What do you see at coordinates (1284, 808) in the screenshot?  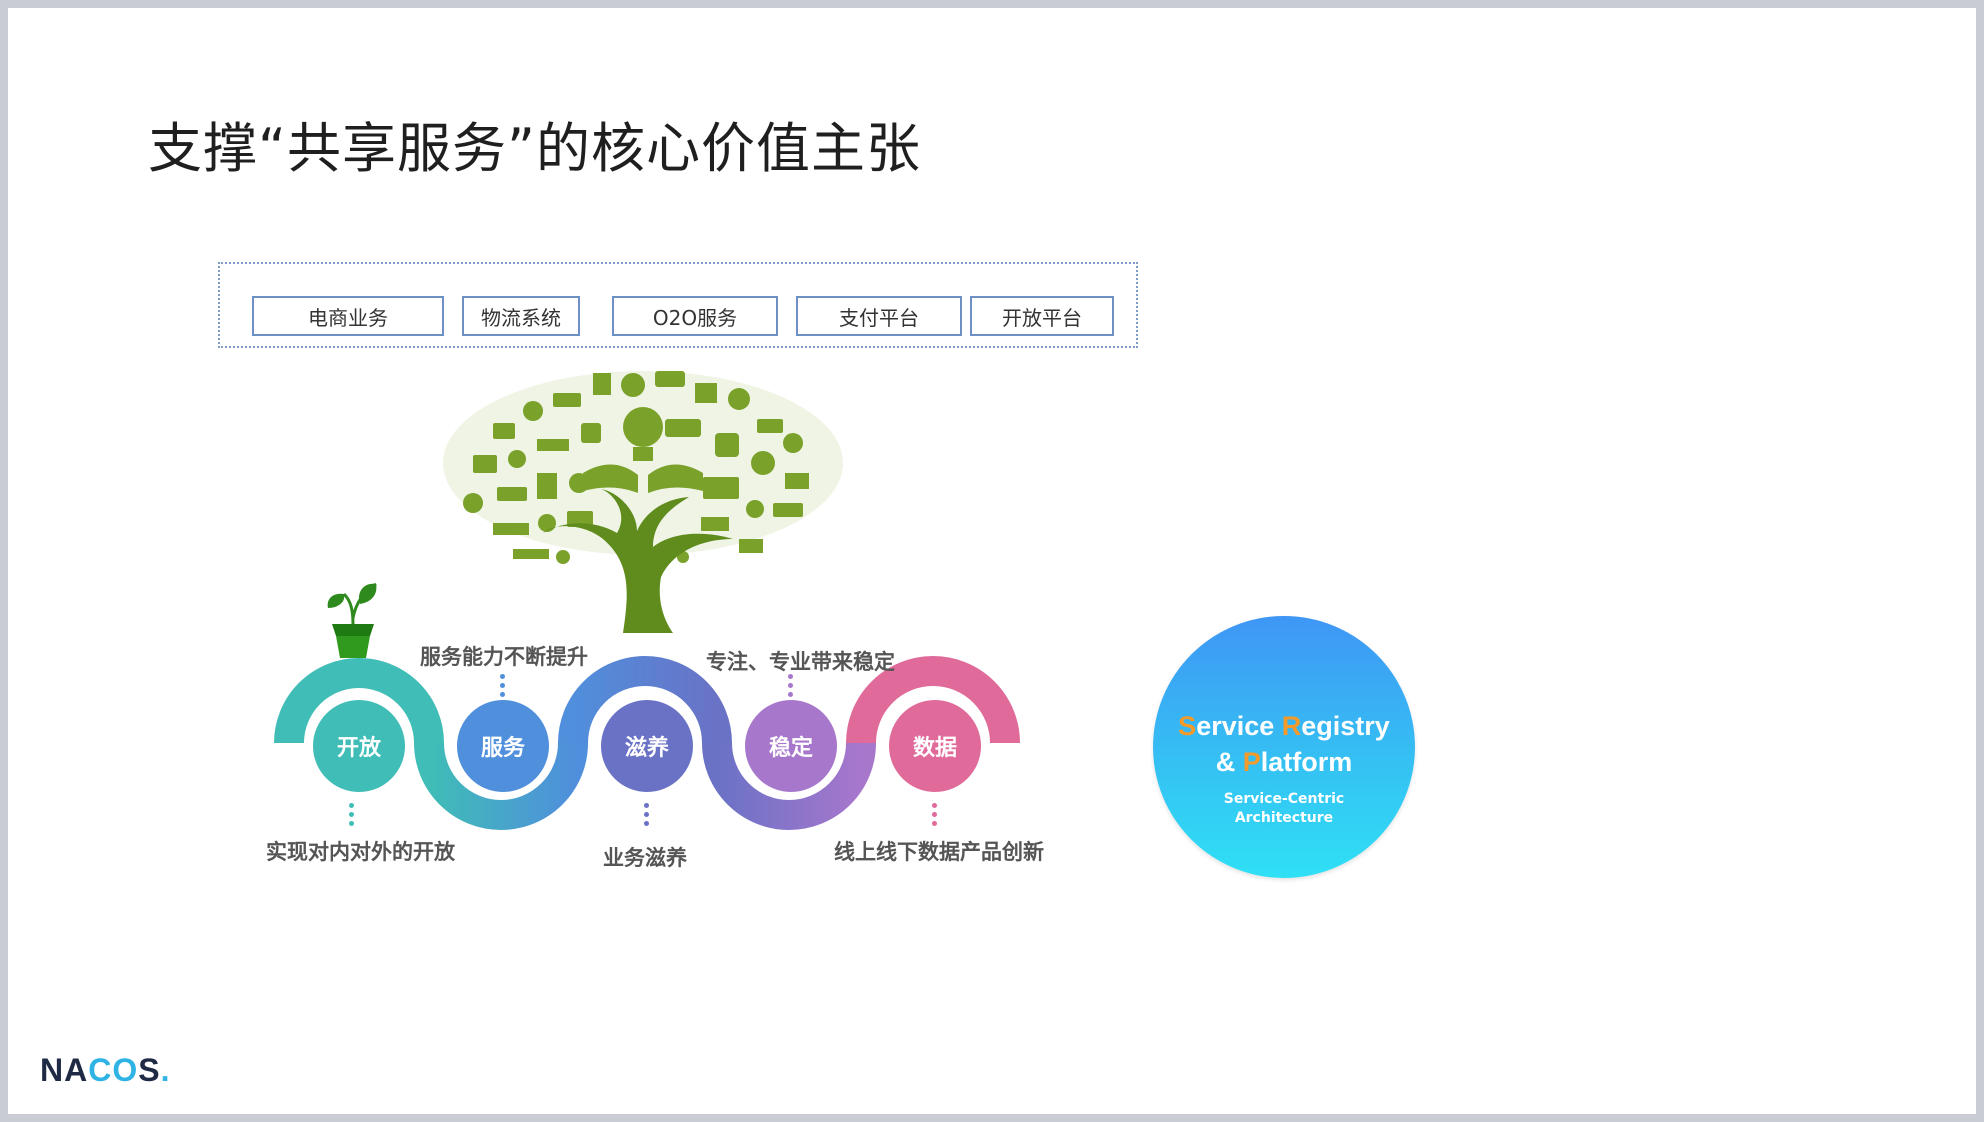 I see `badge-subtitle: Service-Centric Architecture` at bounding box center [1284, 808].